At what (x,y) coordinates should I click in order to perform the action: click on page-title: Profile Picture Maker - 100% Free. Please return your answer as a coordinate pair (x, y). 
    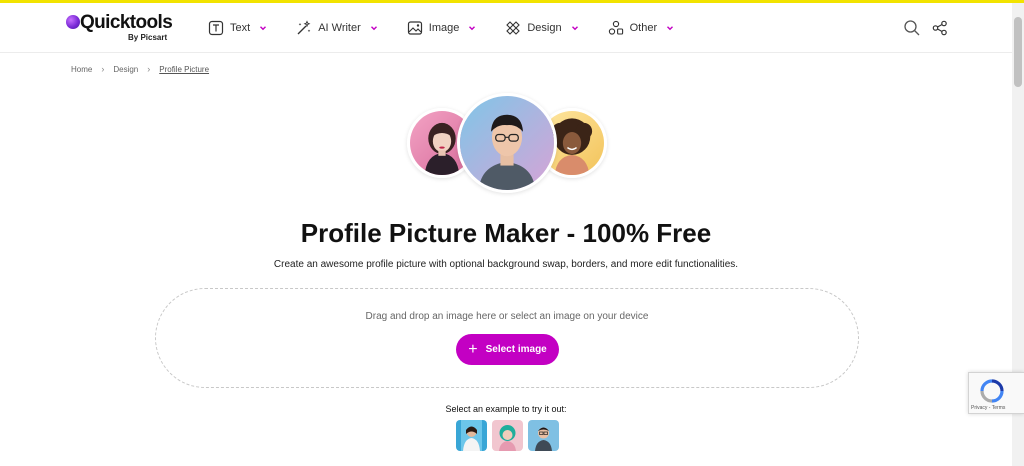
    Looking at the image, I should click on (506, 233).